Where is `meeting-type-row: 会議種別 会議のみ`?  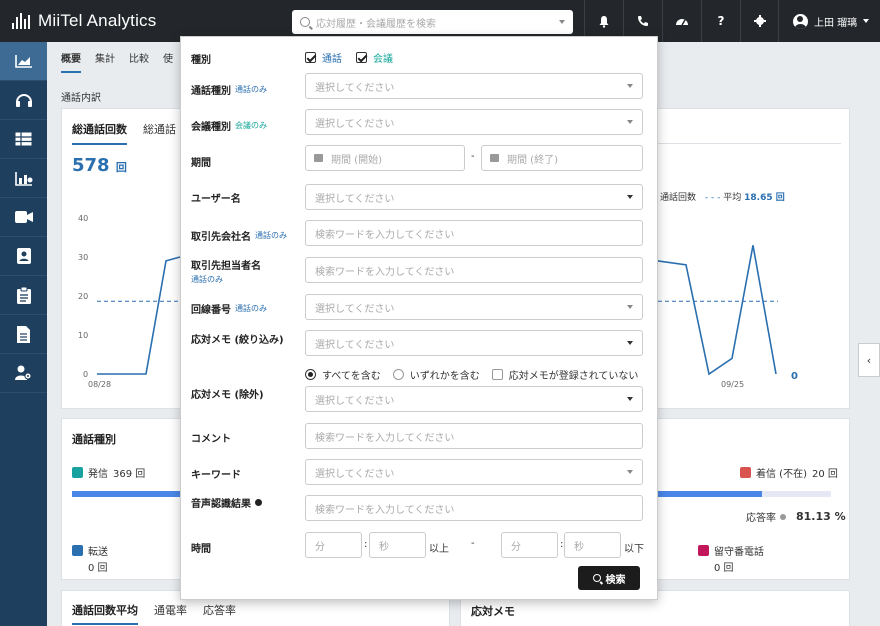 meeting-type-row: 会議種別 会議のみ is located at coordinates (229, 125).